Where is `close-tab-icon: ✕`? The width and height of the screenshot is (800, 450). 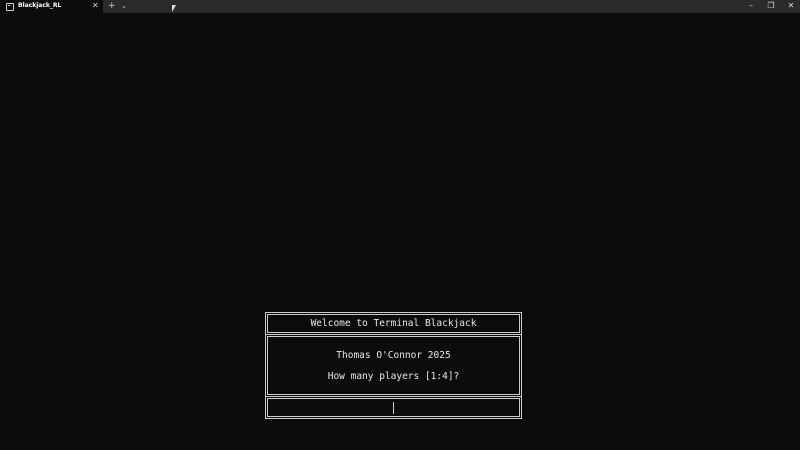
close-tab-icon: ✕ is located at coordinates (95, 6).